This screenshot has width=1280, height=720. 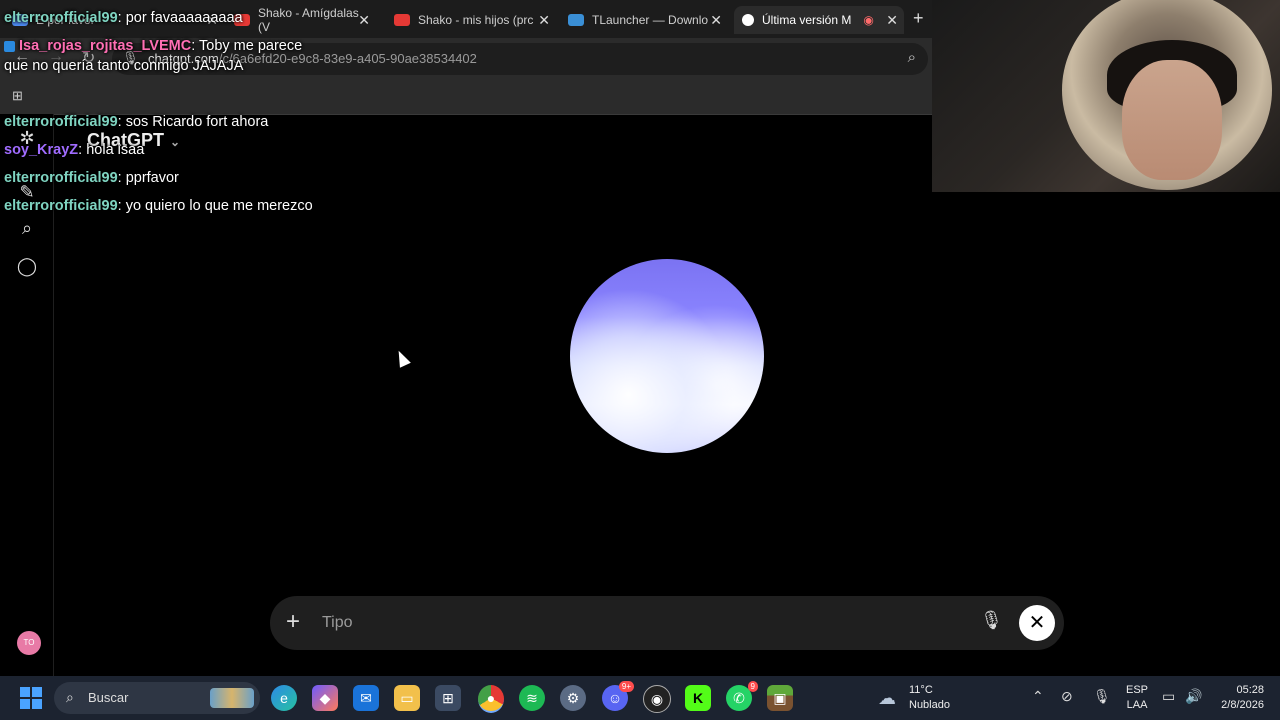 What do you see at coordinates (698, 698) in the screenshot?
I see `kick-icon: K` at bounding box center [698, 698].